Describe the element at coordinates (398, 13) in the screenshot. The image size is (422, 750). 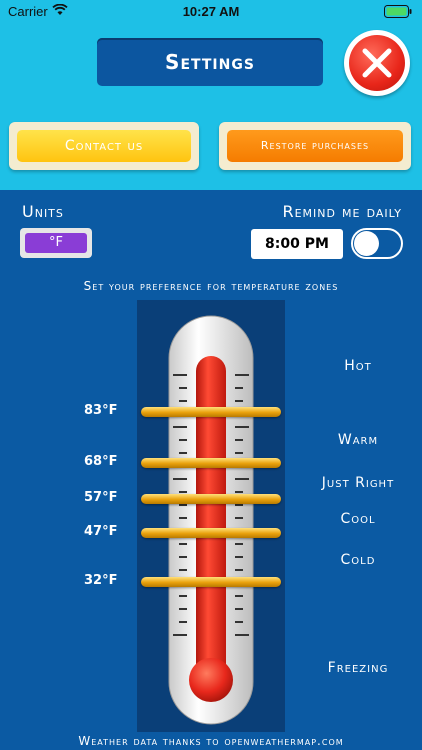
I see `battery-icon` at that location.